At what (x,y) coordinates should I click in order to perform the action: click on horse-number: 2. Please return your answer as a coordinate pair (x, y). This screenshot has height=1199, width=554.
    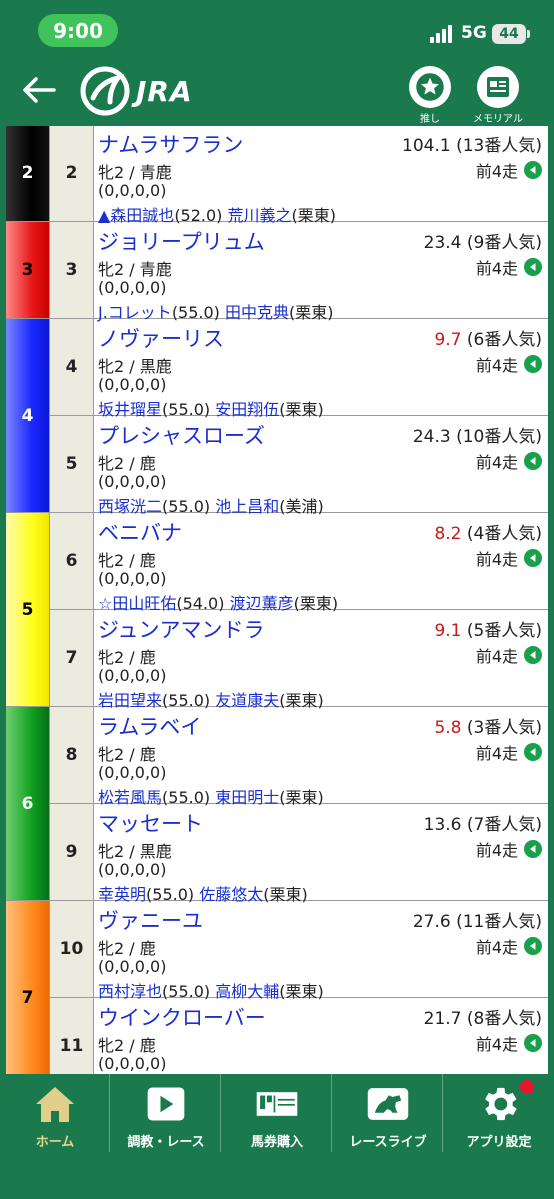
    Looking at the image, I should click on (72, 173).